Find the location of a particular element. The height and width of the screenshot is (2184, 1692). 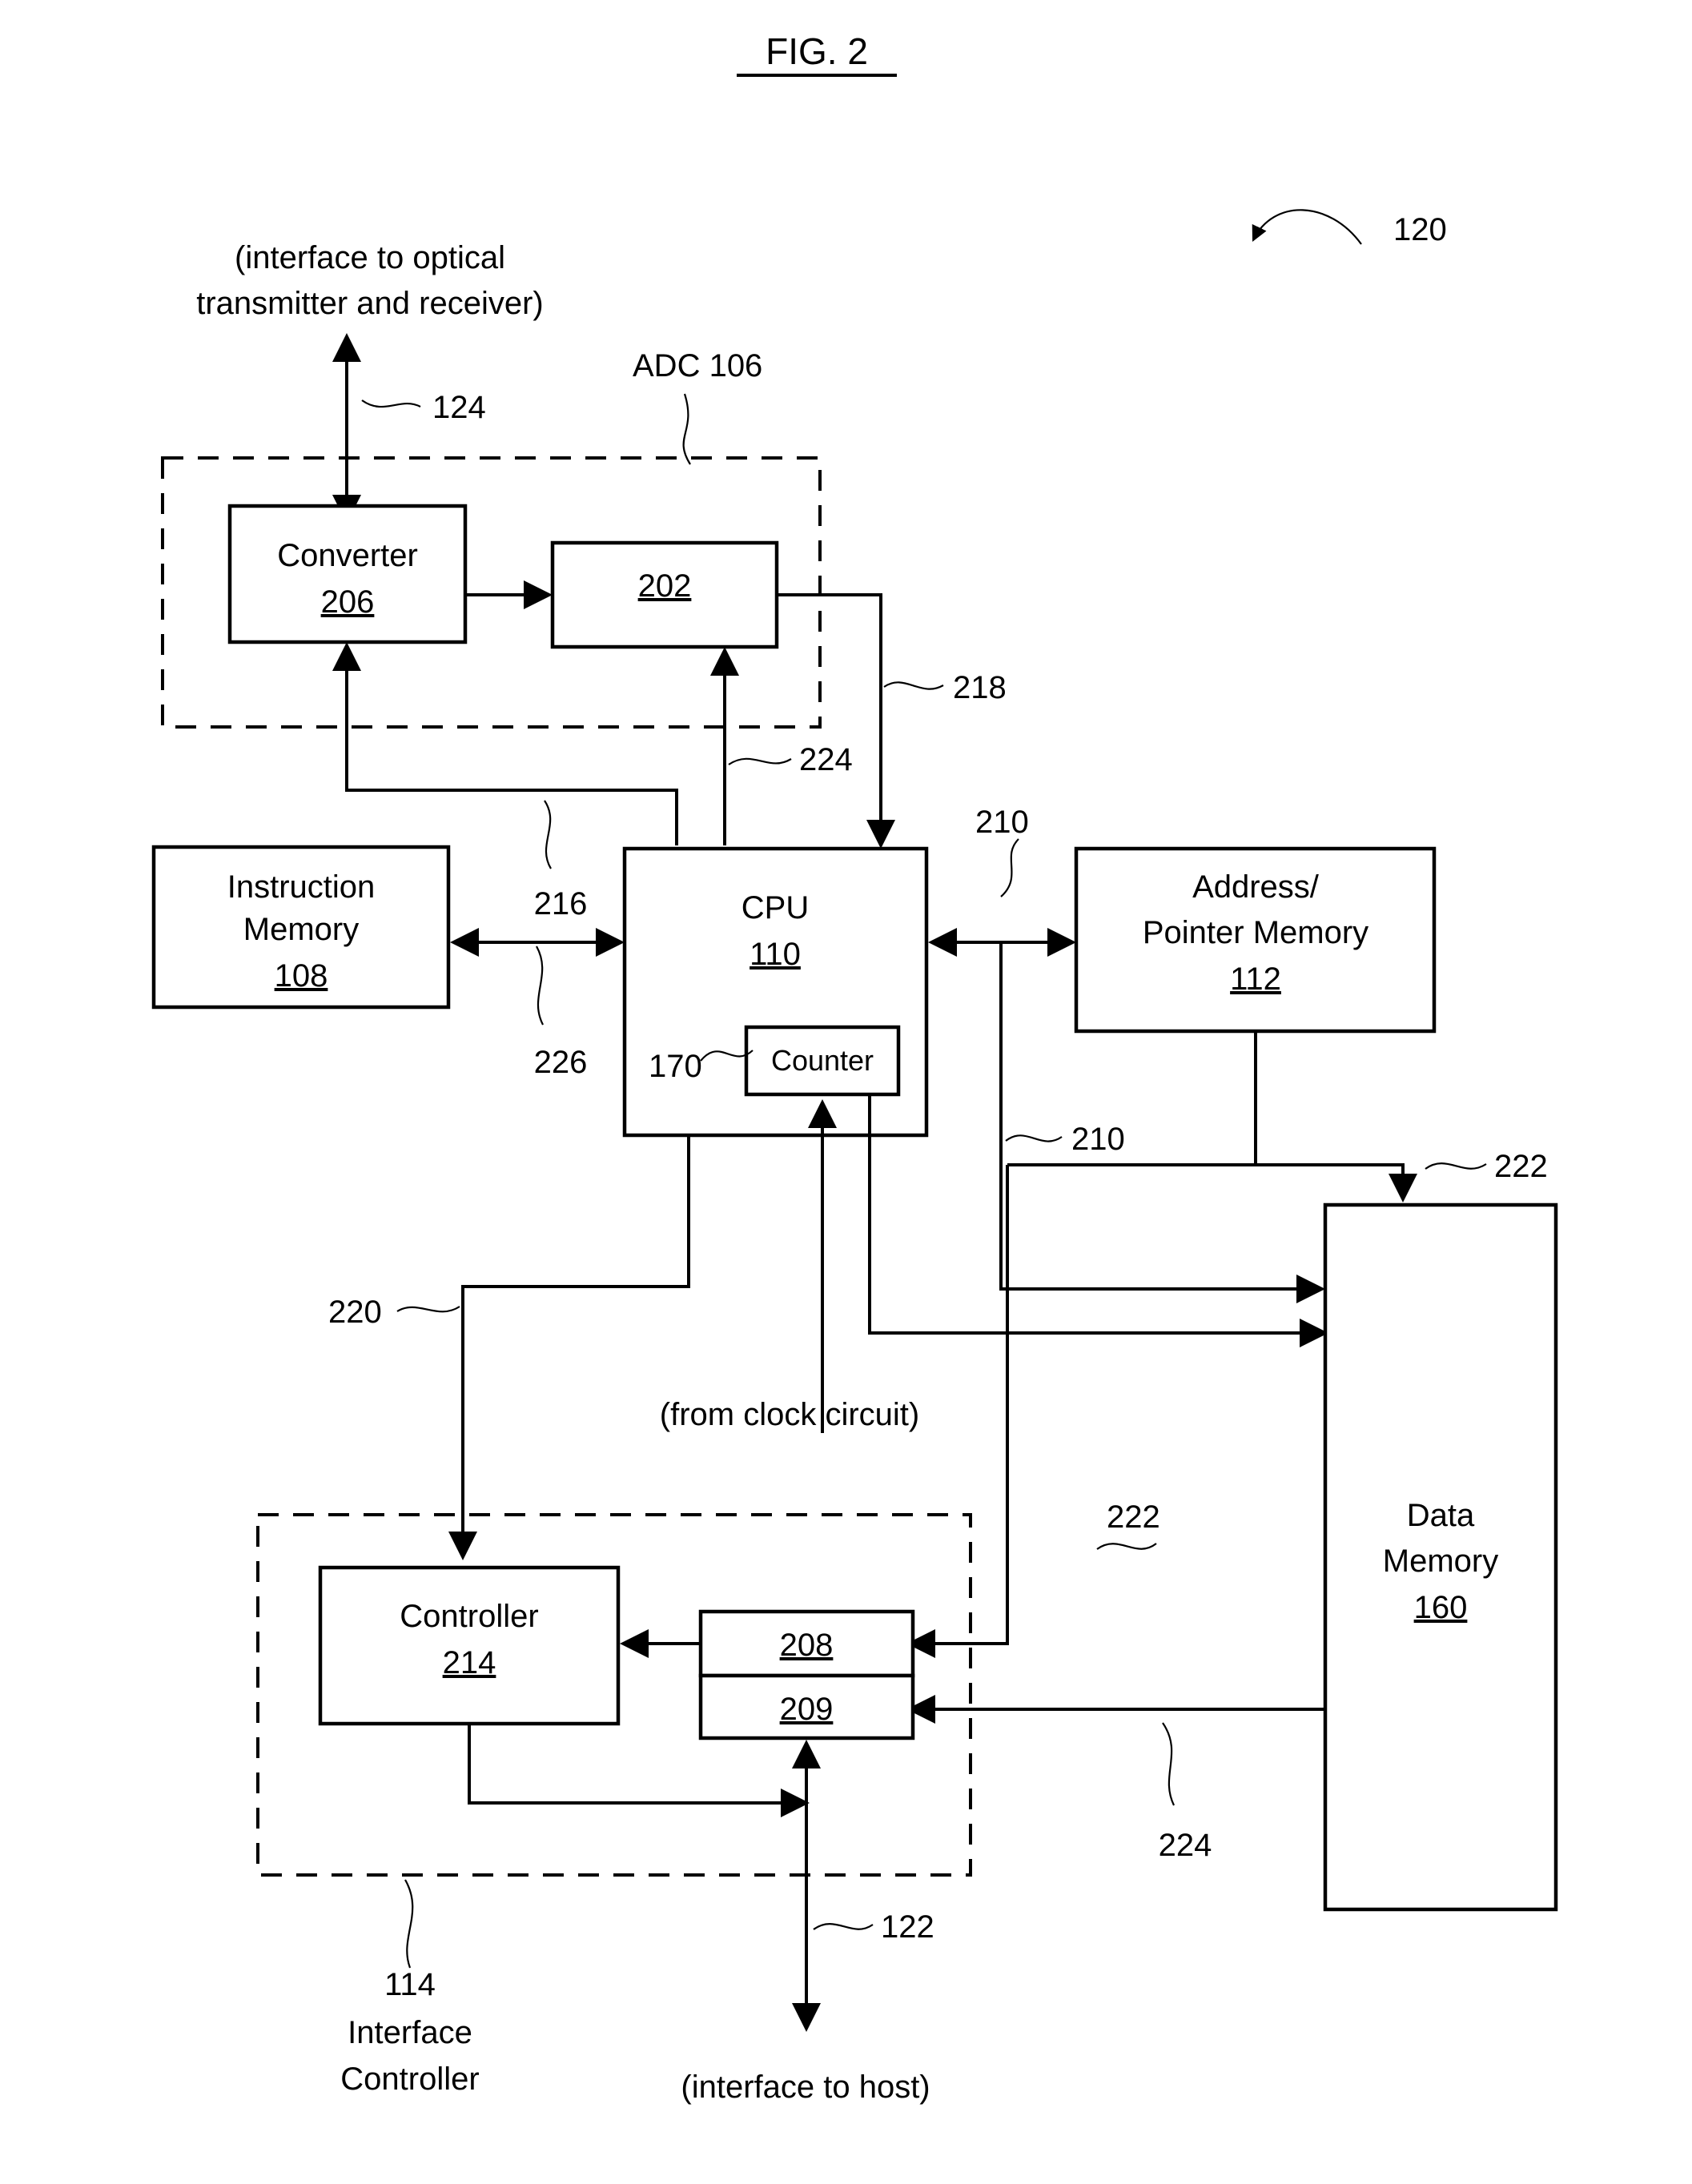

counter-ref: 170 is located at coordinates (675, 1066).